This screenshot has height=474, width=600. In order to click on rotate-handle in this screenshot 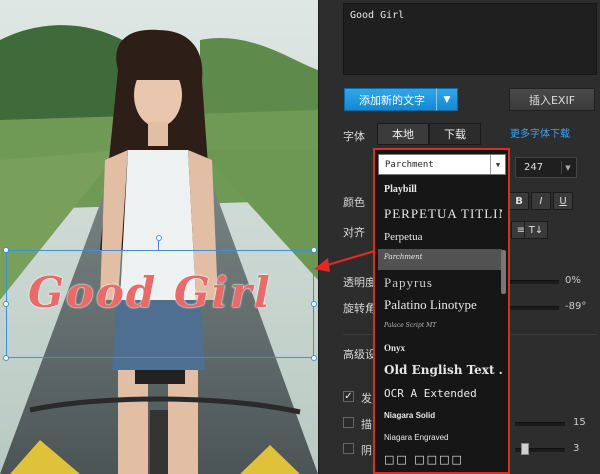, I will do `click(159, 238)`.